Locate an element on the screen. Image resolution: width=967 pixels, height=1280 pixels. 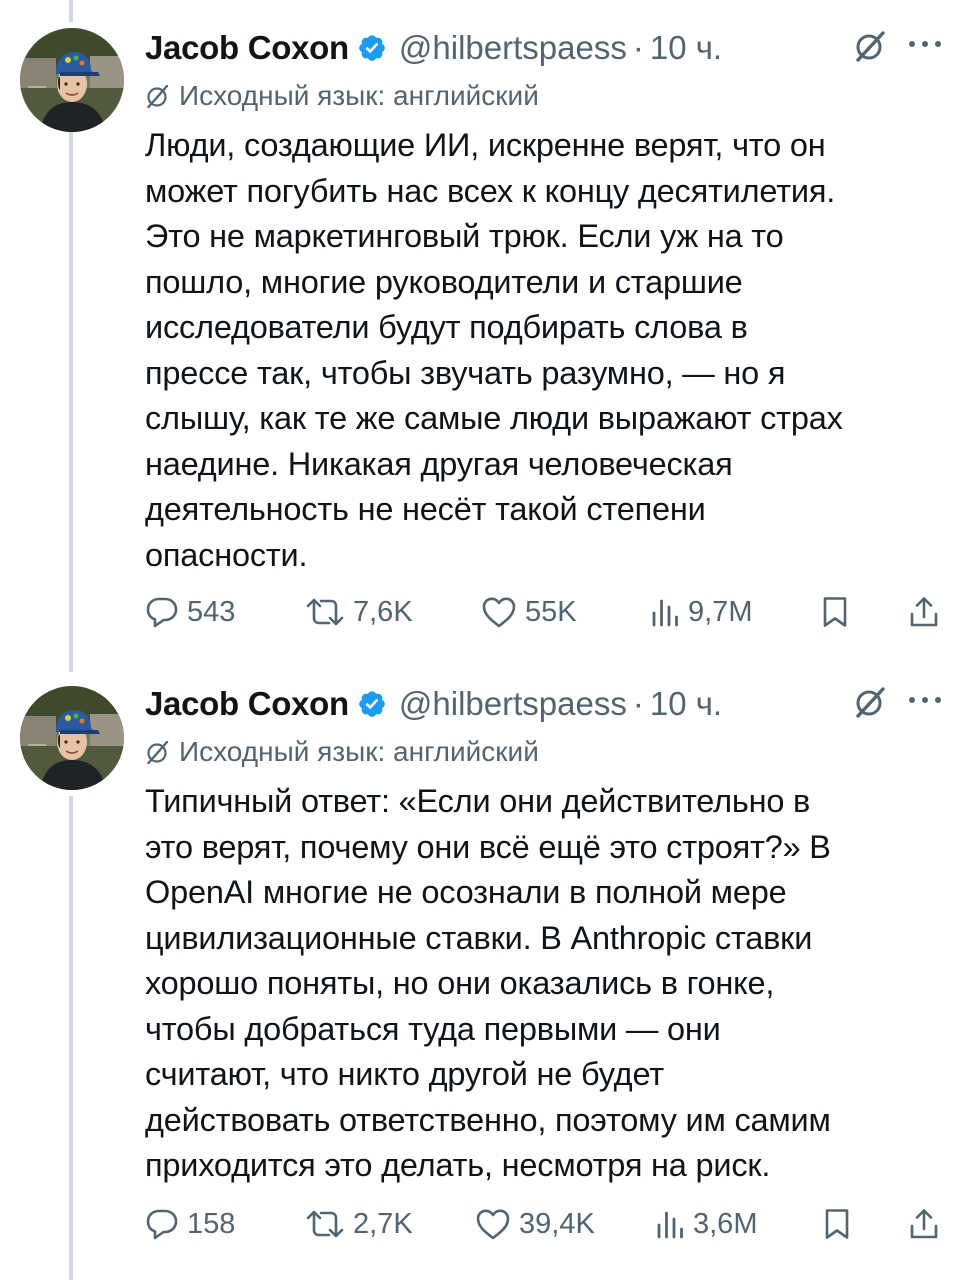
repost-button: 7,6K is located at coordinates (359, 612).